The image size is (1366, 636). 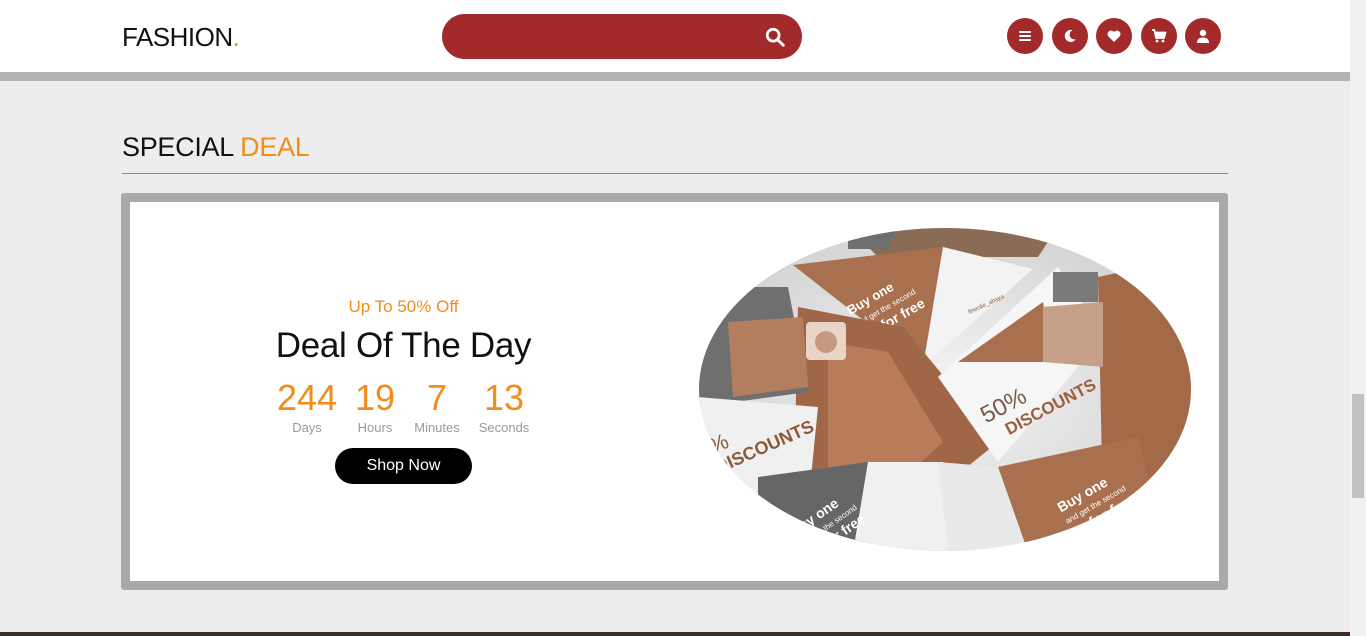 I want to click on countdown-seconds: 13 Seconds, so click(x=504, y=407).